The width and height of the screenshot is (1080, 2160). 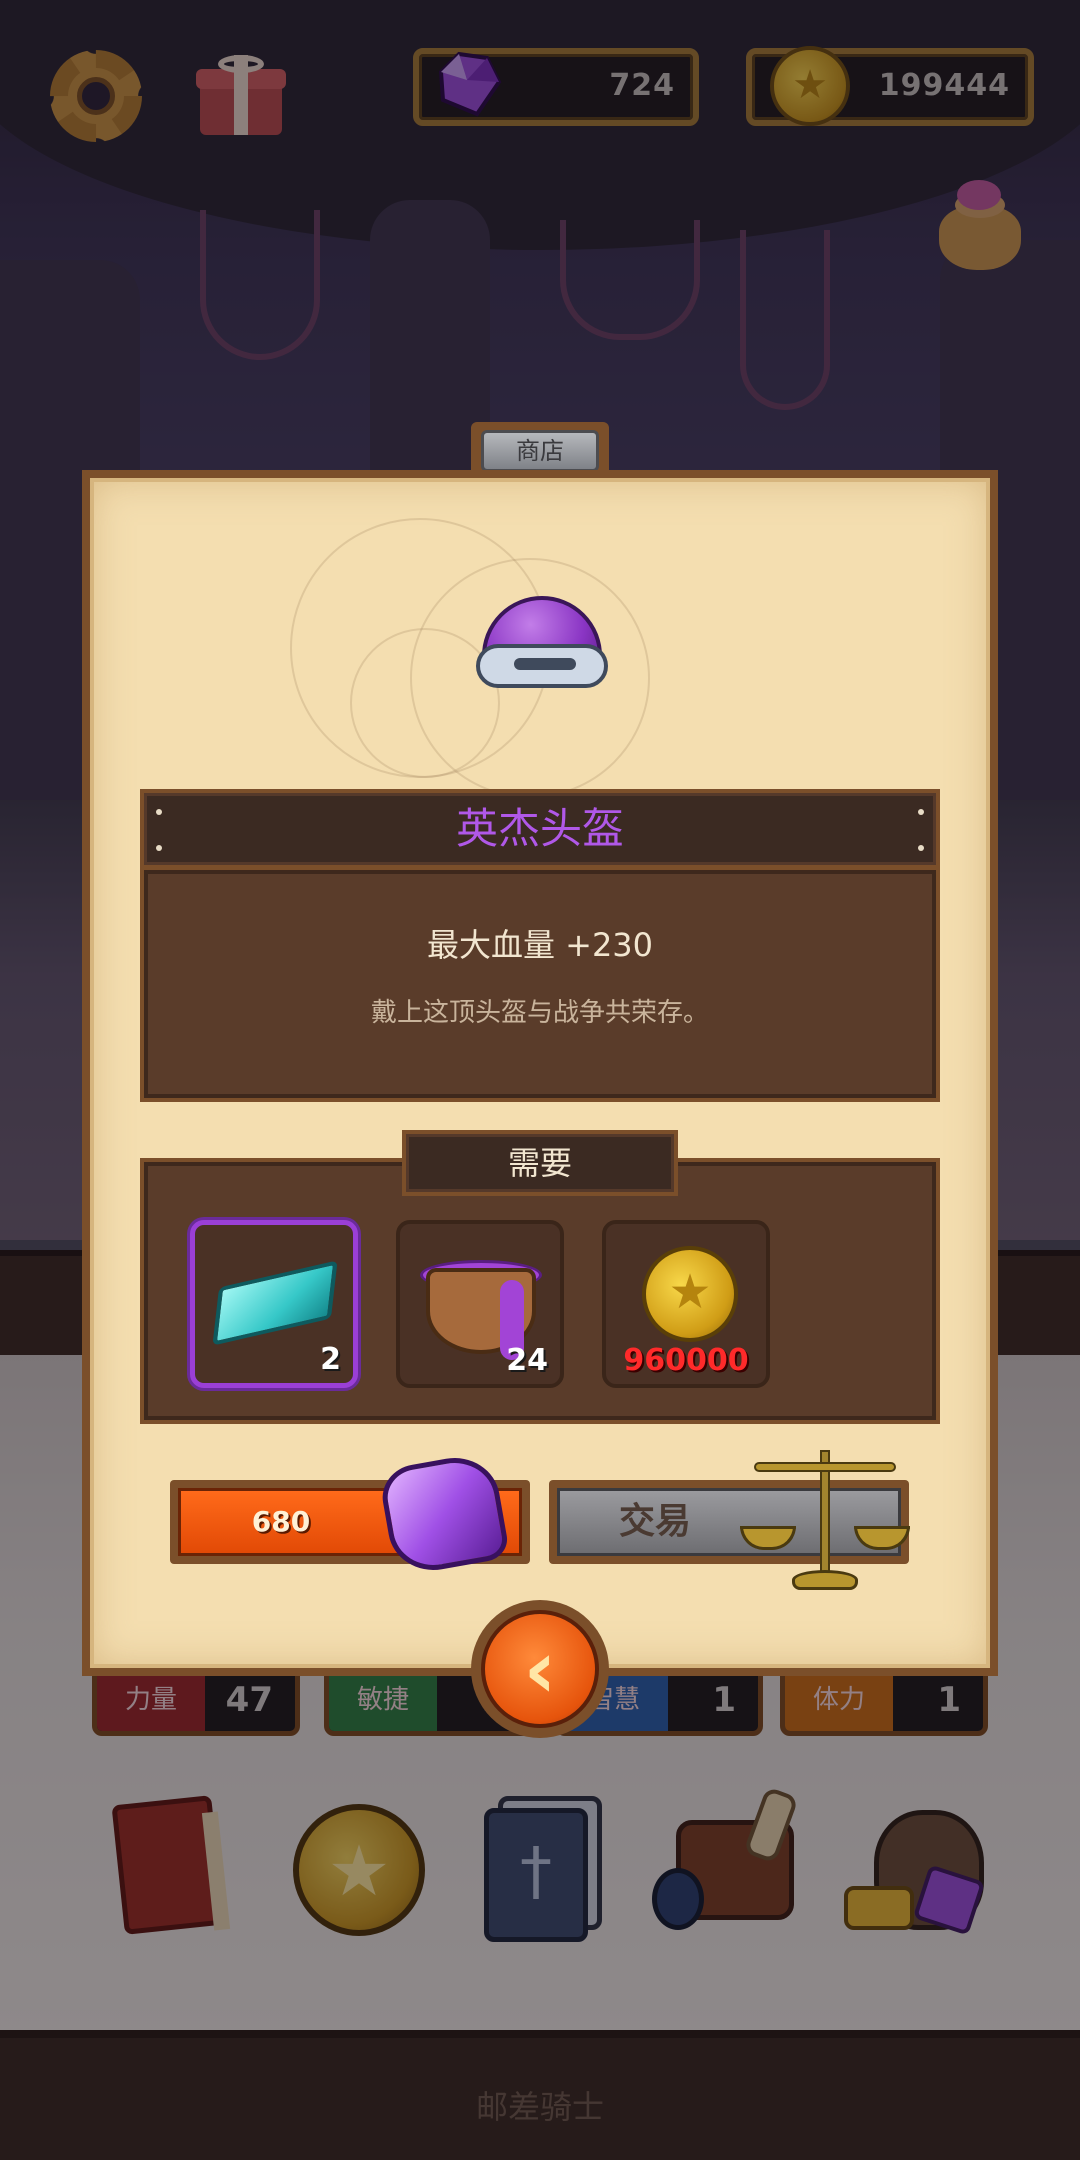 I want to click on requirement-slot-ingot: 2, so click(x=274, y=1304).